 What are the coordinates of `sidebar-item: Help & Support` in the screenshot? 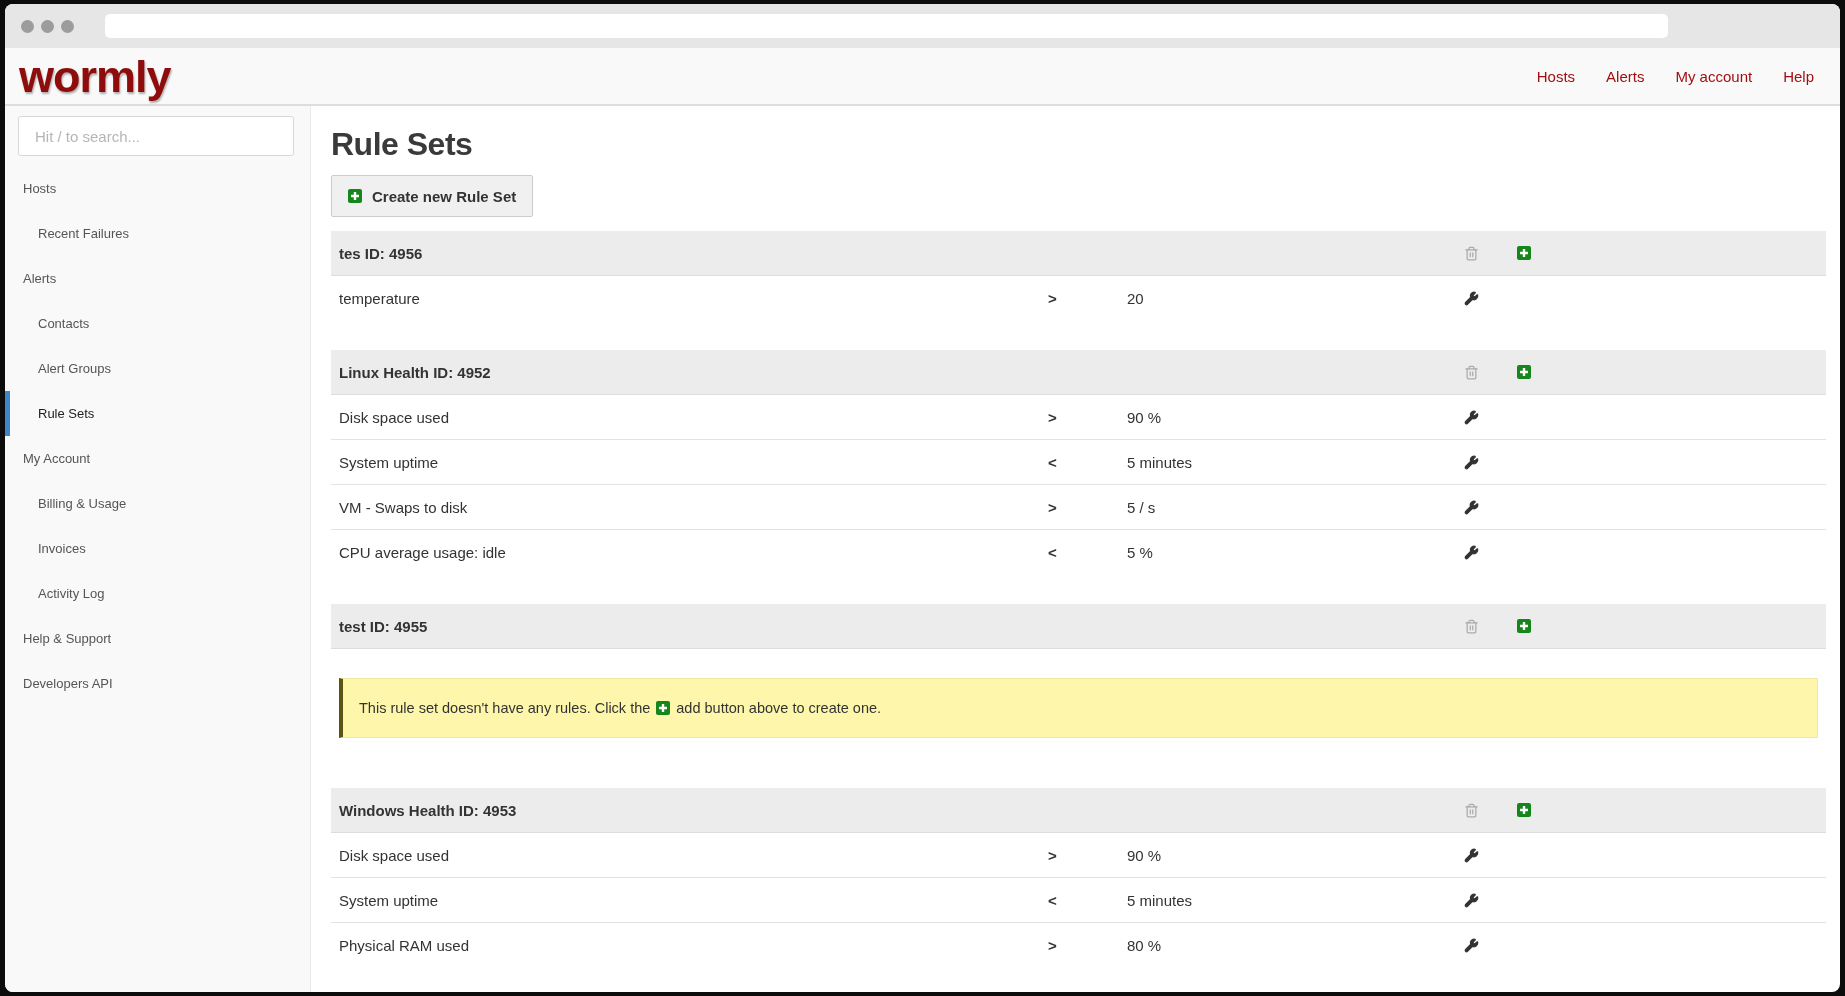 It's located at (157, 638).